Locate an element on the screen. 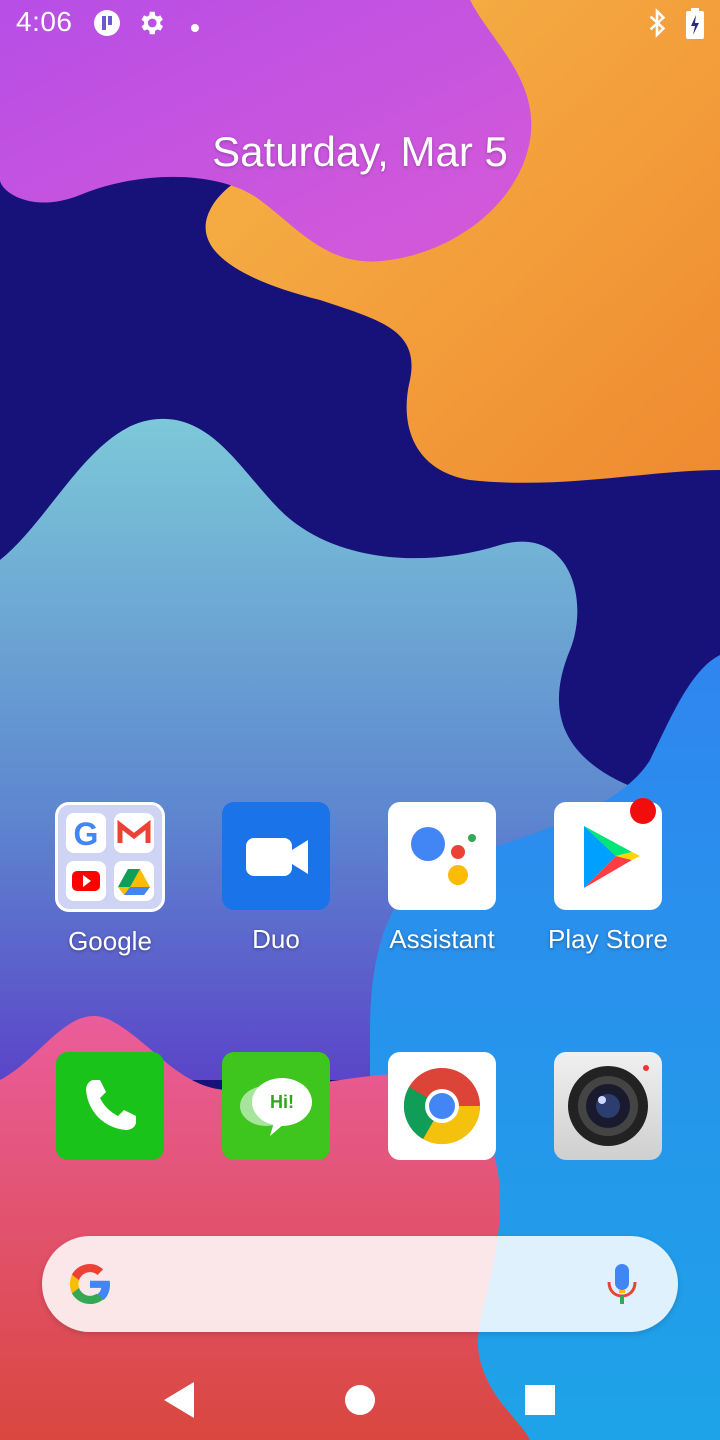  app-label: Duo is located at coordinates (276, 939).